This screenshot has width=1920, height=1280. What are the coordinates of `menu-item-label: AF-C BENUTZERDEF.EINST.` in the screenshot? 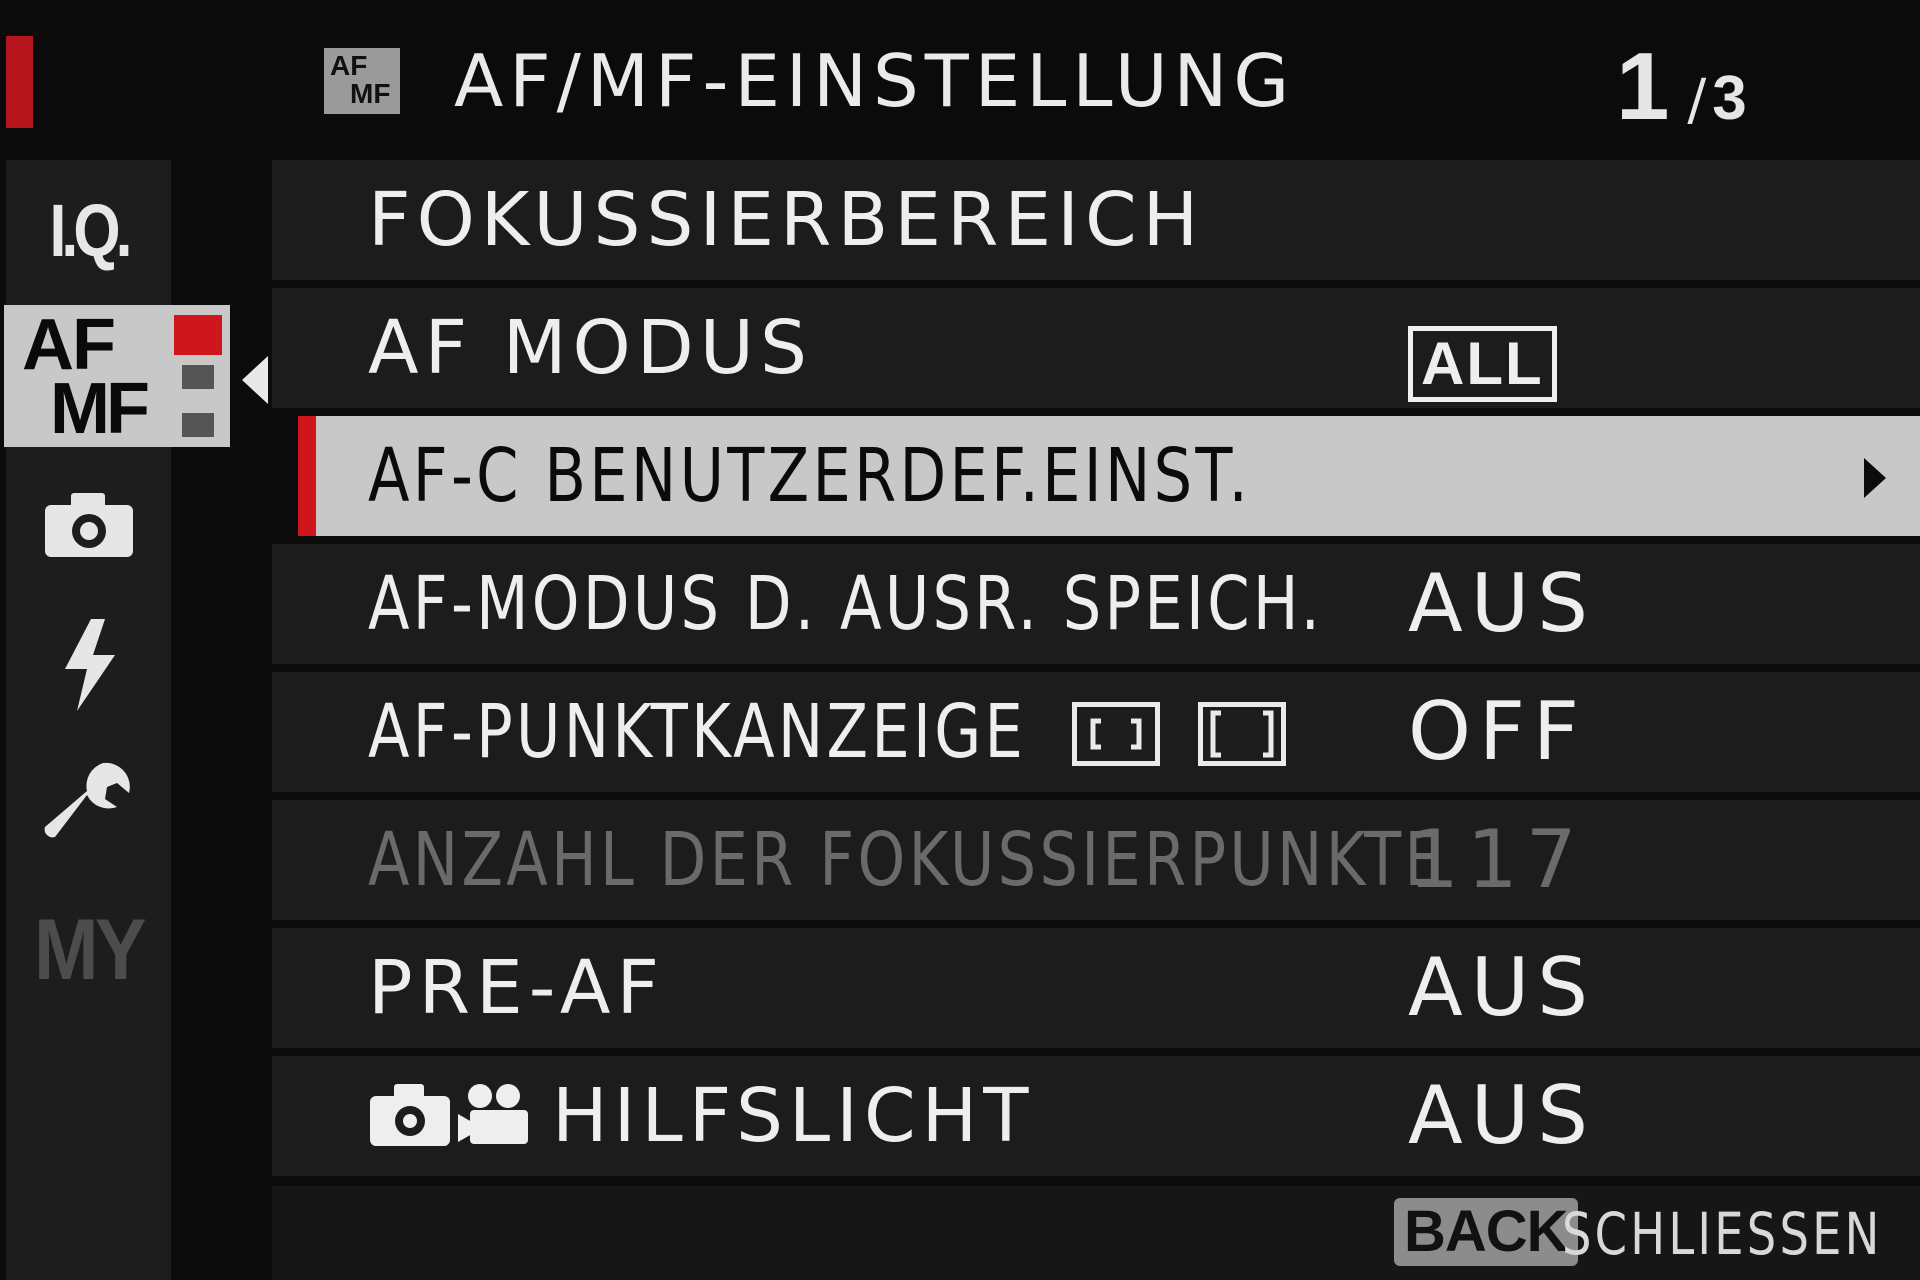 It's located at (810, 476).